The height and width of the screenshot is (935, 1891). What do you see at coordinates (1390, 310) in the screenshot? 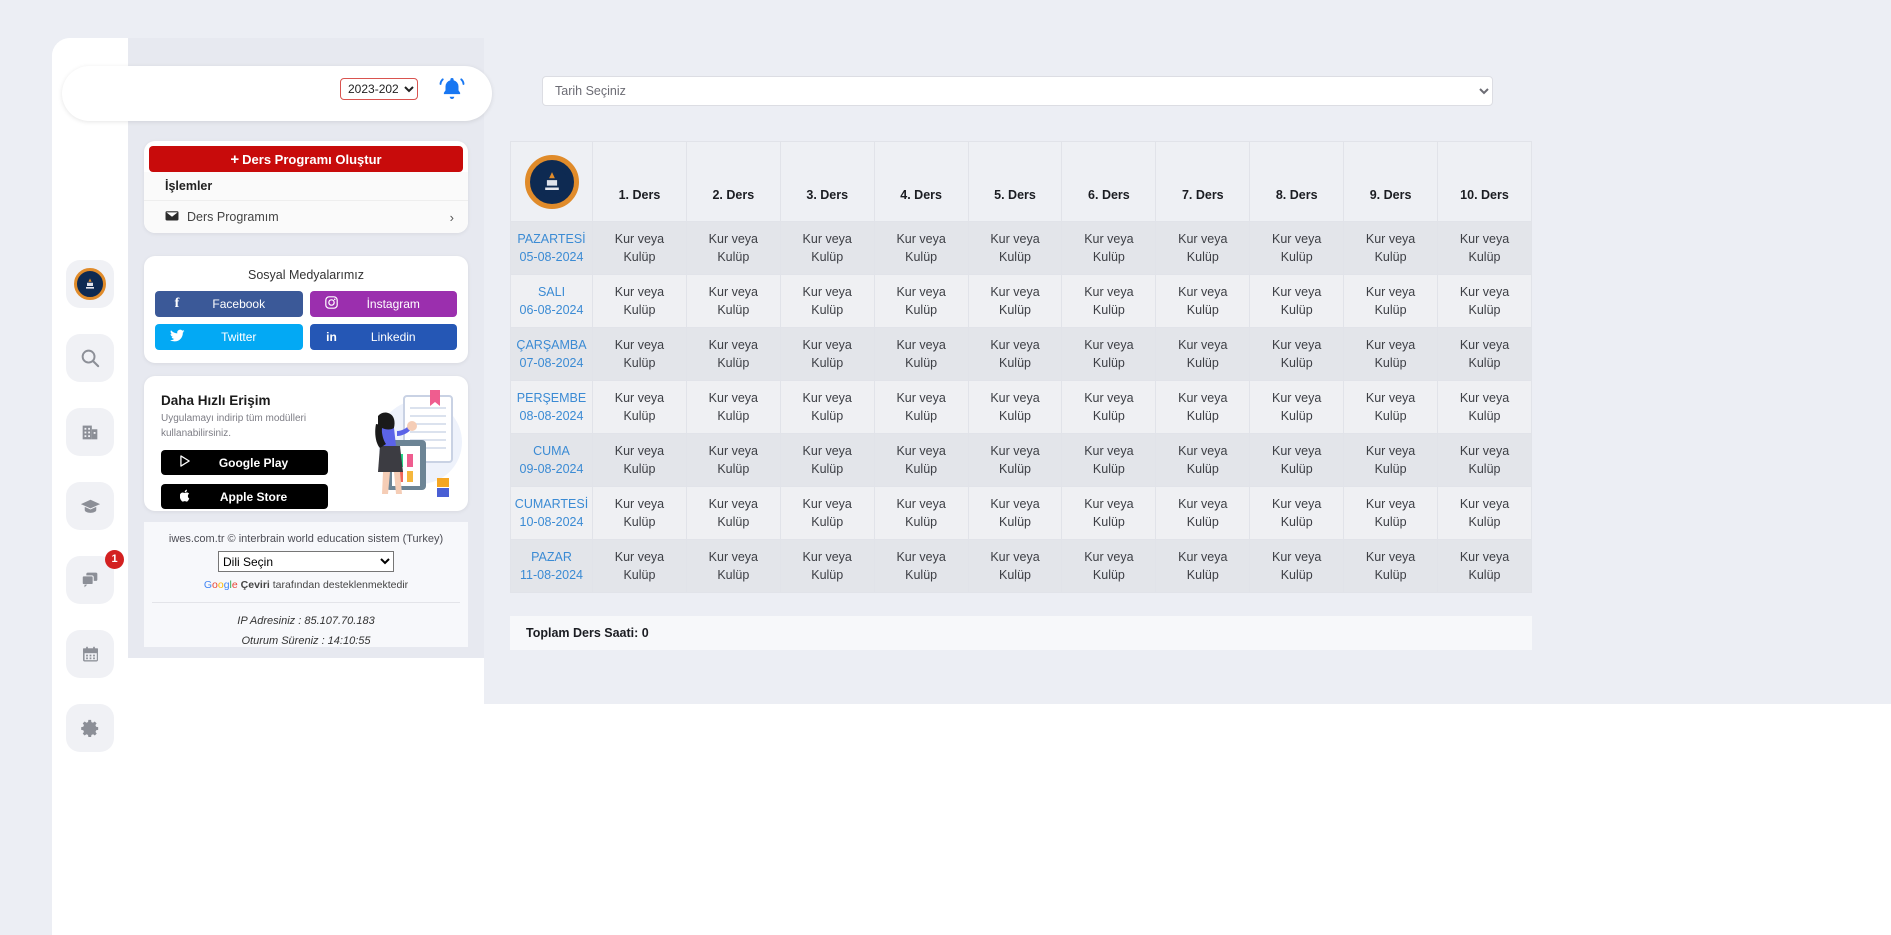
I see `slot-line-2: Kulüp` at bounding box center [1390, 310].